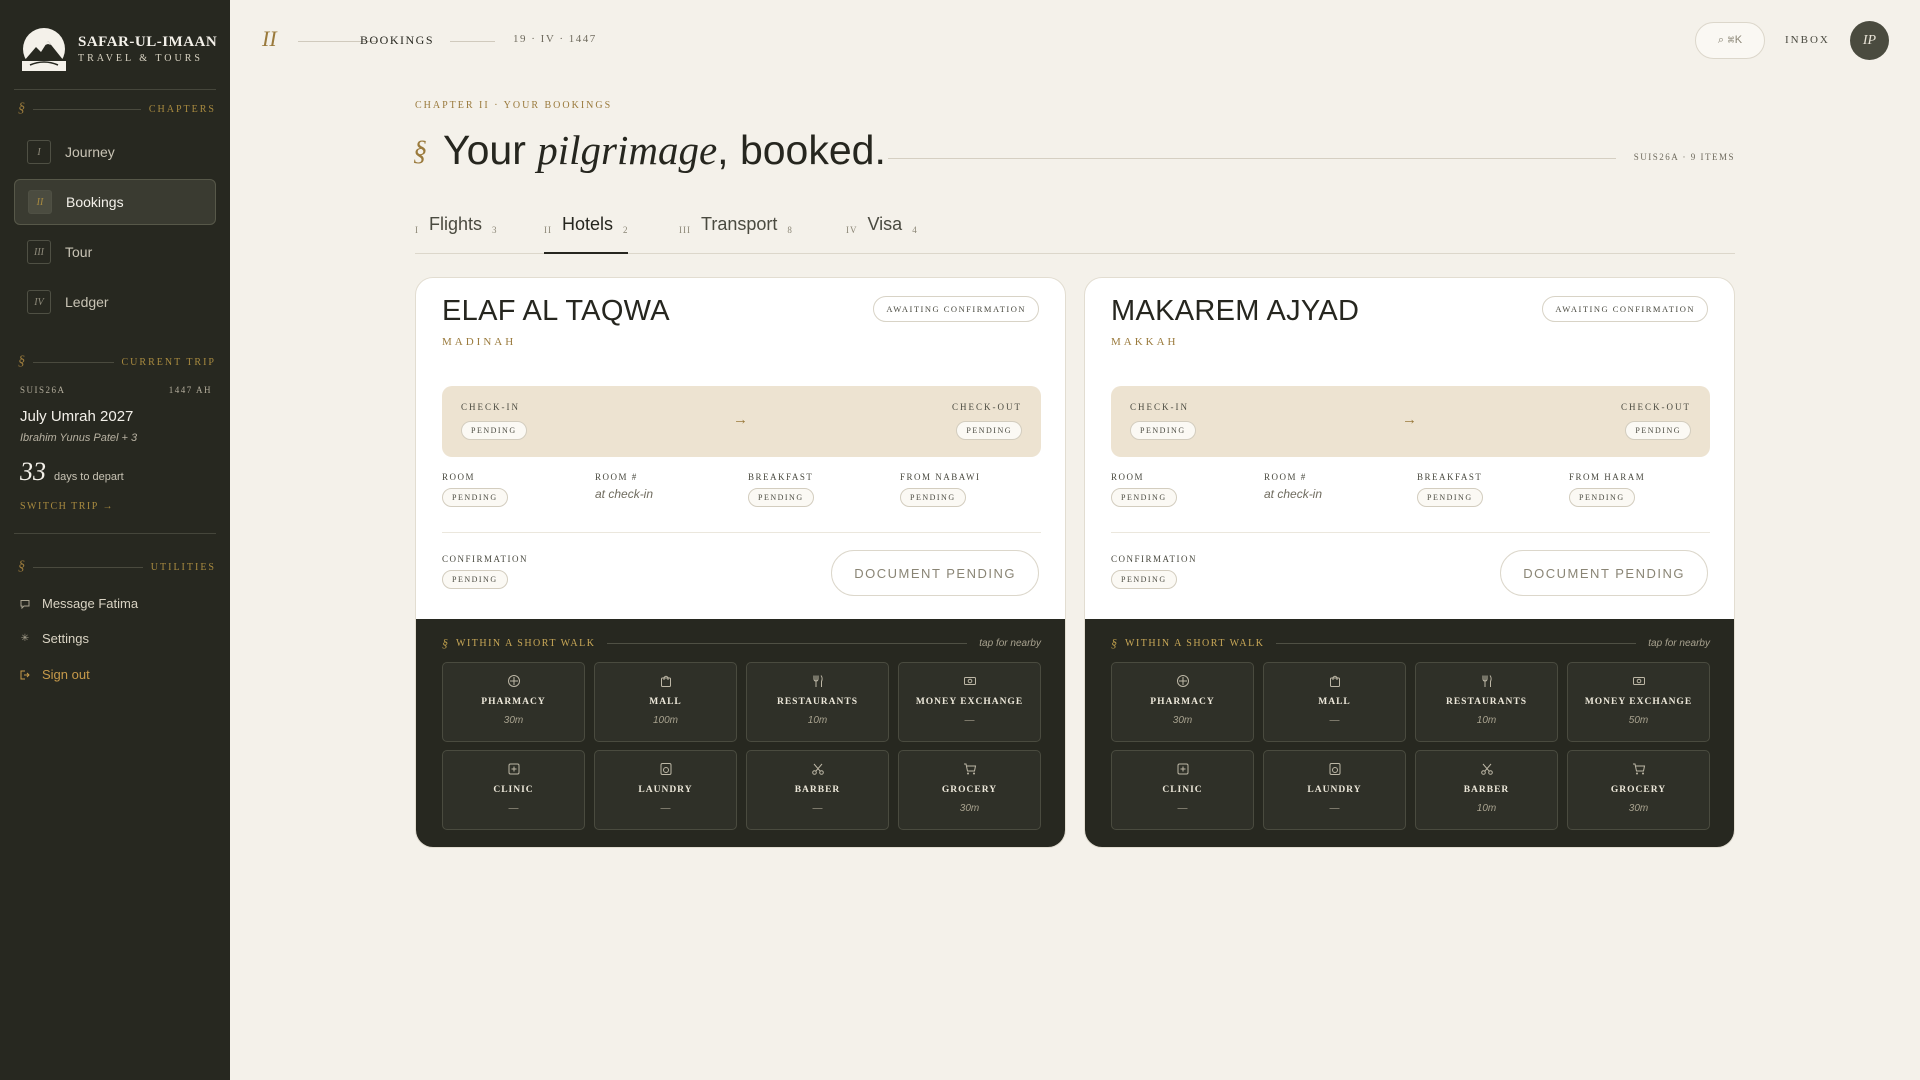 The height and width of the screenshot is (1080, 1920). I want to click on nearby-distance: 50m, so click(1638, 720).